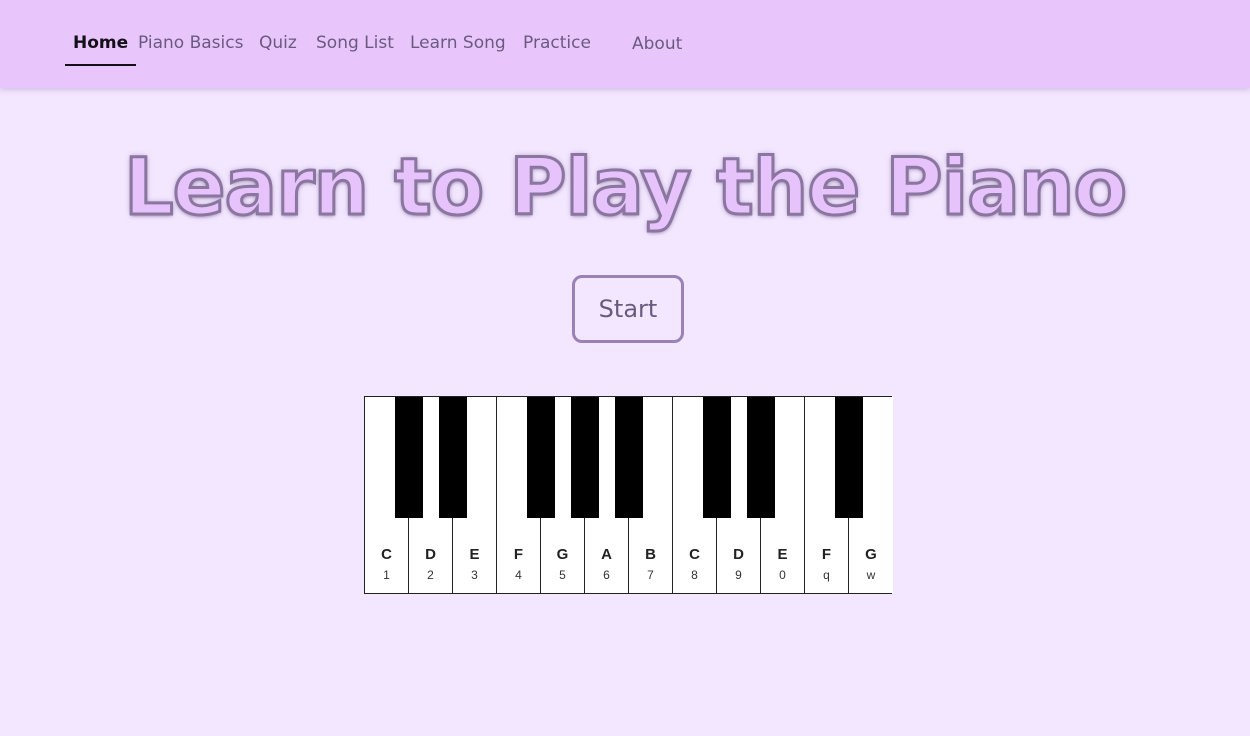 This screenshot has height=736, width=1250. Describe the element at coordinates (278, 48) in the screenshot. I see `nav-quiz: Quiz` at that location.